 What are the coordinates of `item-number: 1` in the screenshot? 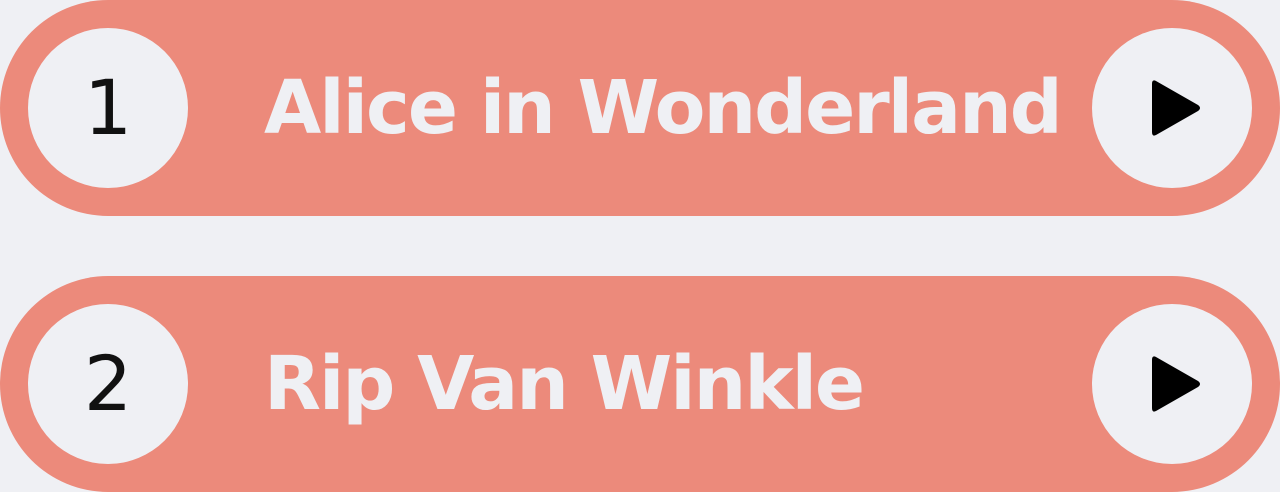 It's located at (108, 107).